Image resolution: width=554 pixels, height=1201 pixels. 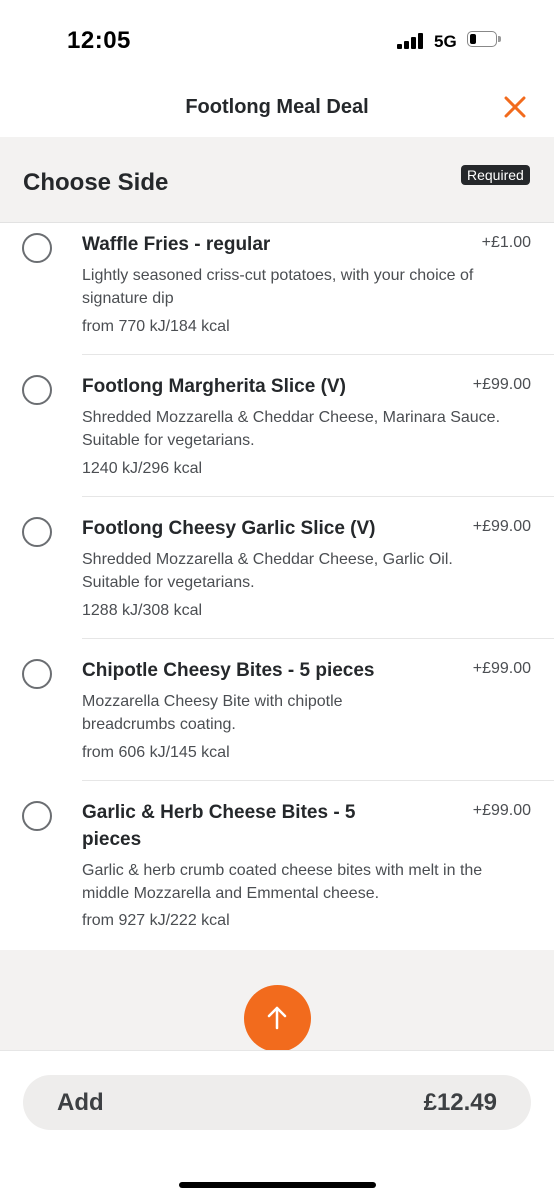 What do you see at coordinates (99, 40) in the screenshot?
I see `status-time: 12:05` at bounding box center [99, 40].